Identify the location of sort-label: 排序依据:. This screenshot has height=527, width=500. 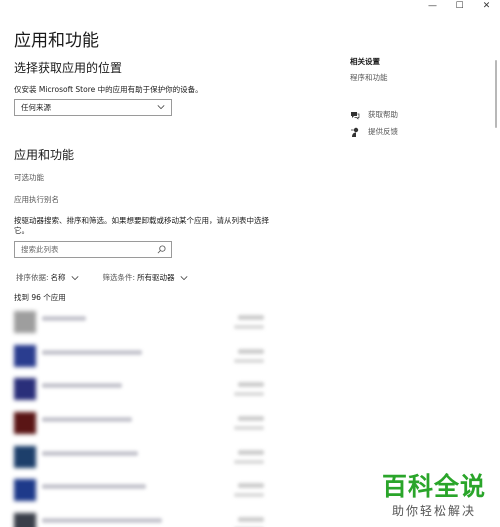
(32, 277).